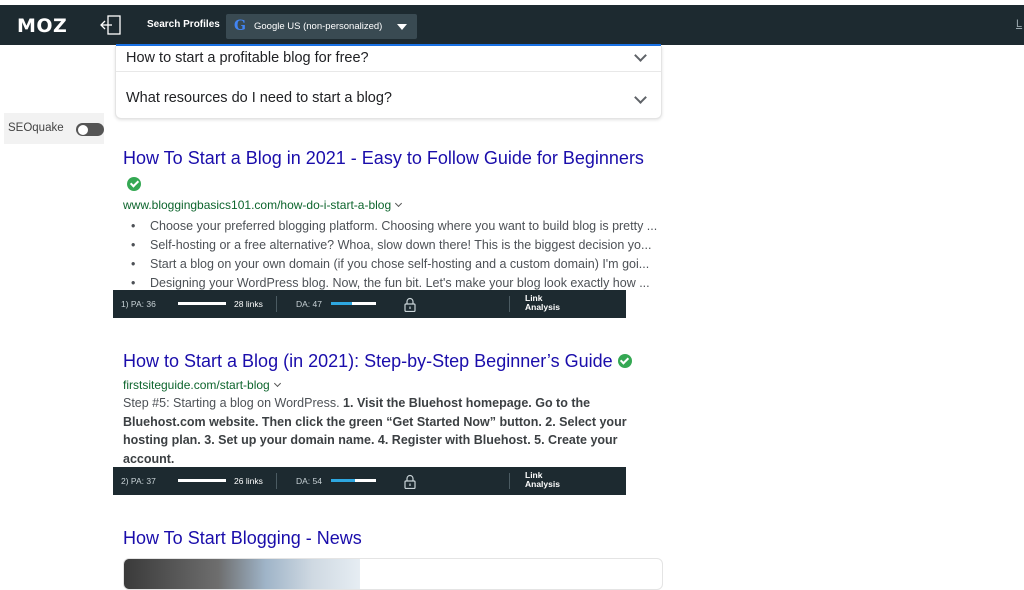  I want to click on result-url-text: firstsiteguide.com/start-blog, so click(196, 385).